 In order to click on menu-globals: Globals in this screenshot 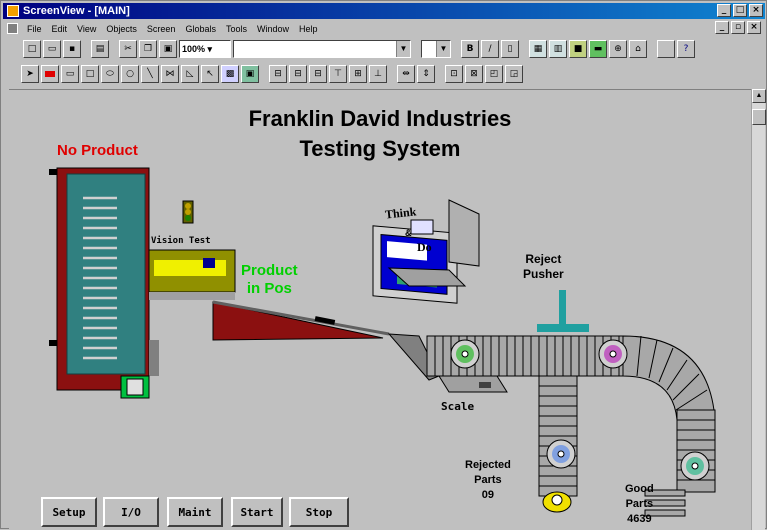, I will do `click(200, 29)`.